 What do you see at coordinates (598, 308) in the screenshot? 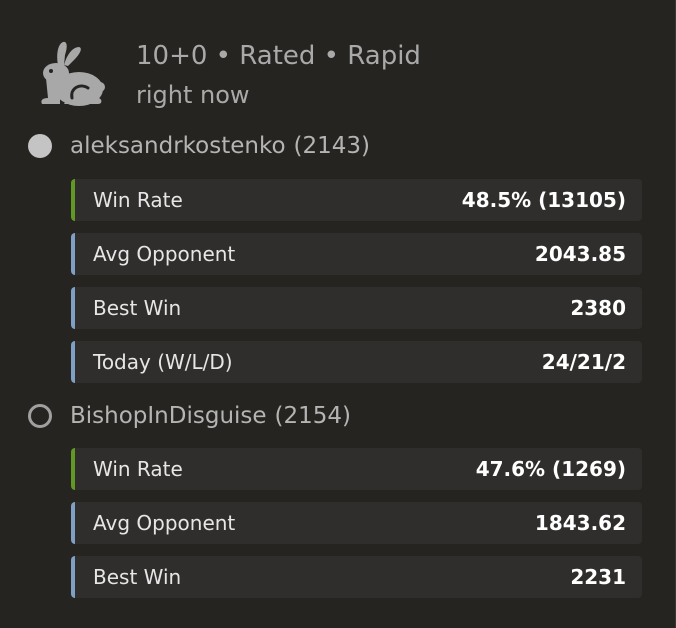
I see `stat-value: 2380` at bounding box center [598, 308].